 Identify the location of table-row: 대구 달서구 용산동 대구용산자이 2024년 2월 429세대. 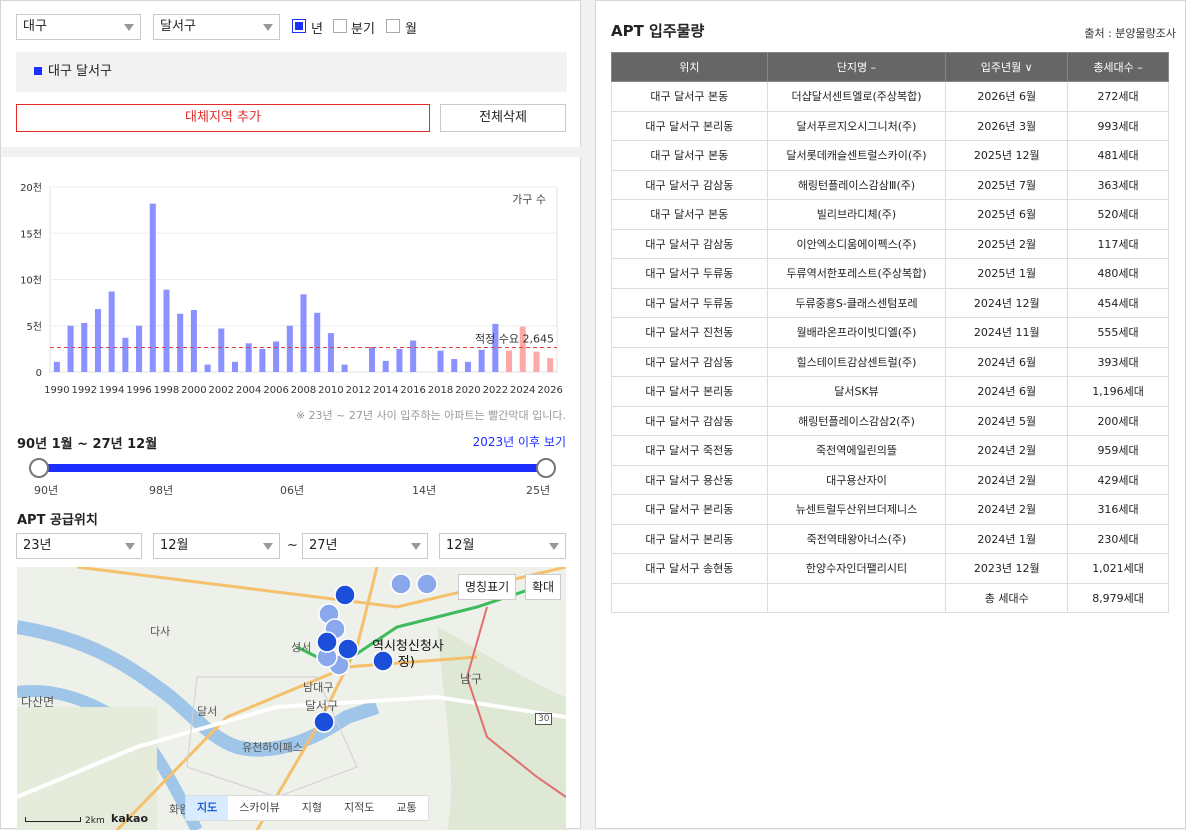
(890, 479).